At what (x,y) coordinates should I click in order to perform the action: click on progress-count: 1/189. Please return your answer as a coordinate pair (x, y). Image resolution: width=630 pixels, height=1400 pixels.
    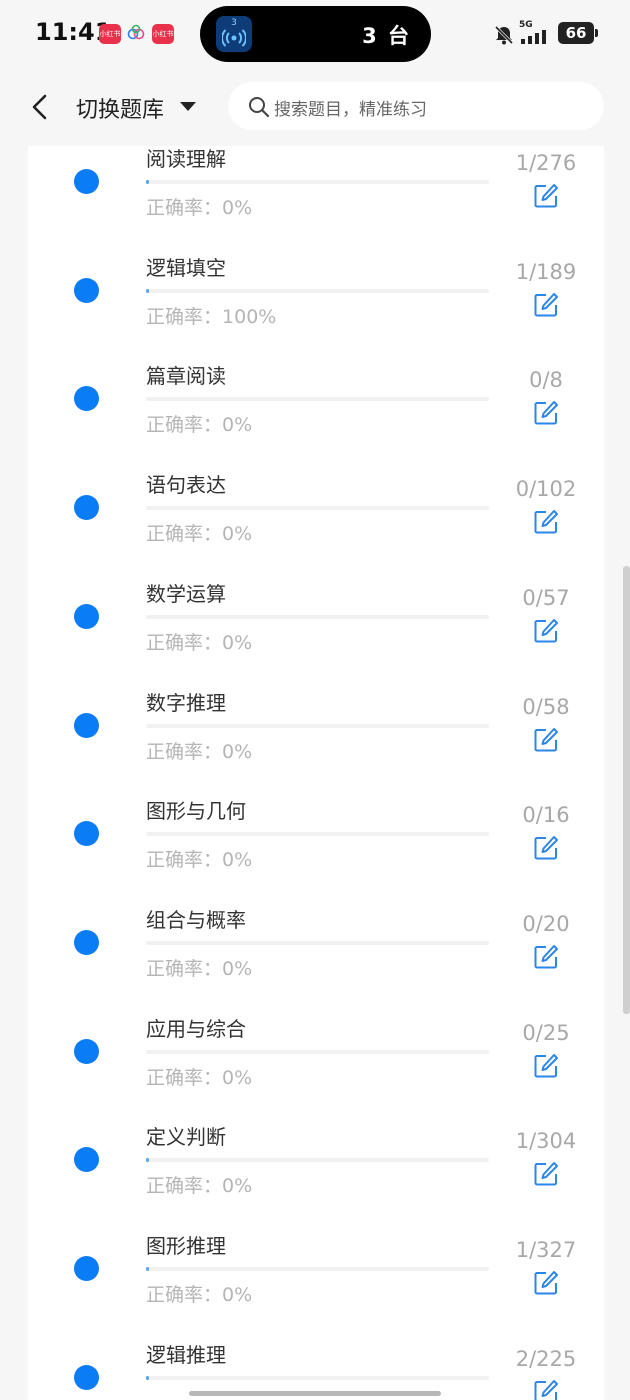
    Looking at the image, I should click on (546, 271).